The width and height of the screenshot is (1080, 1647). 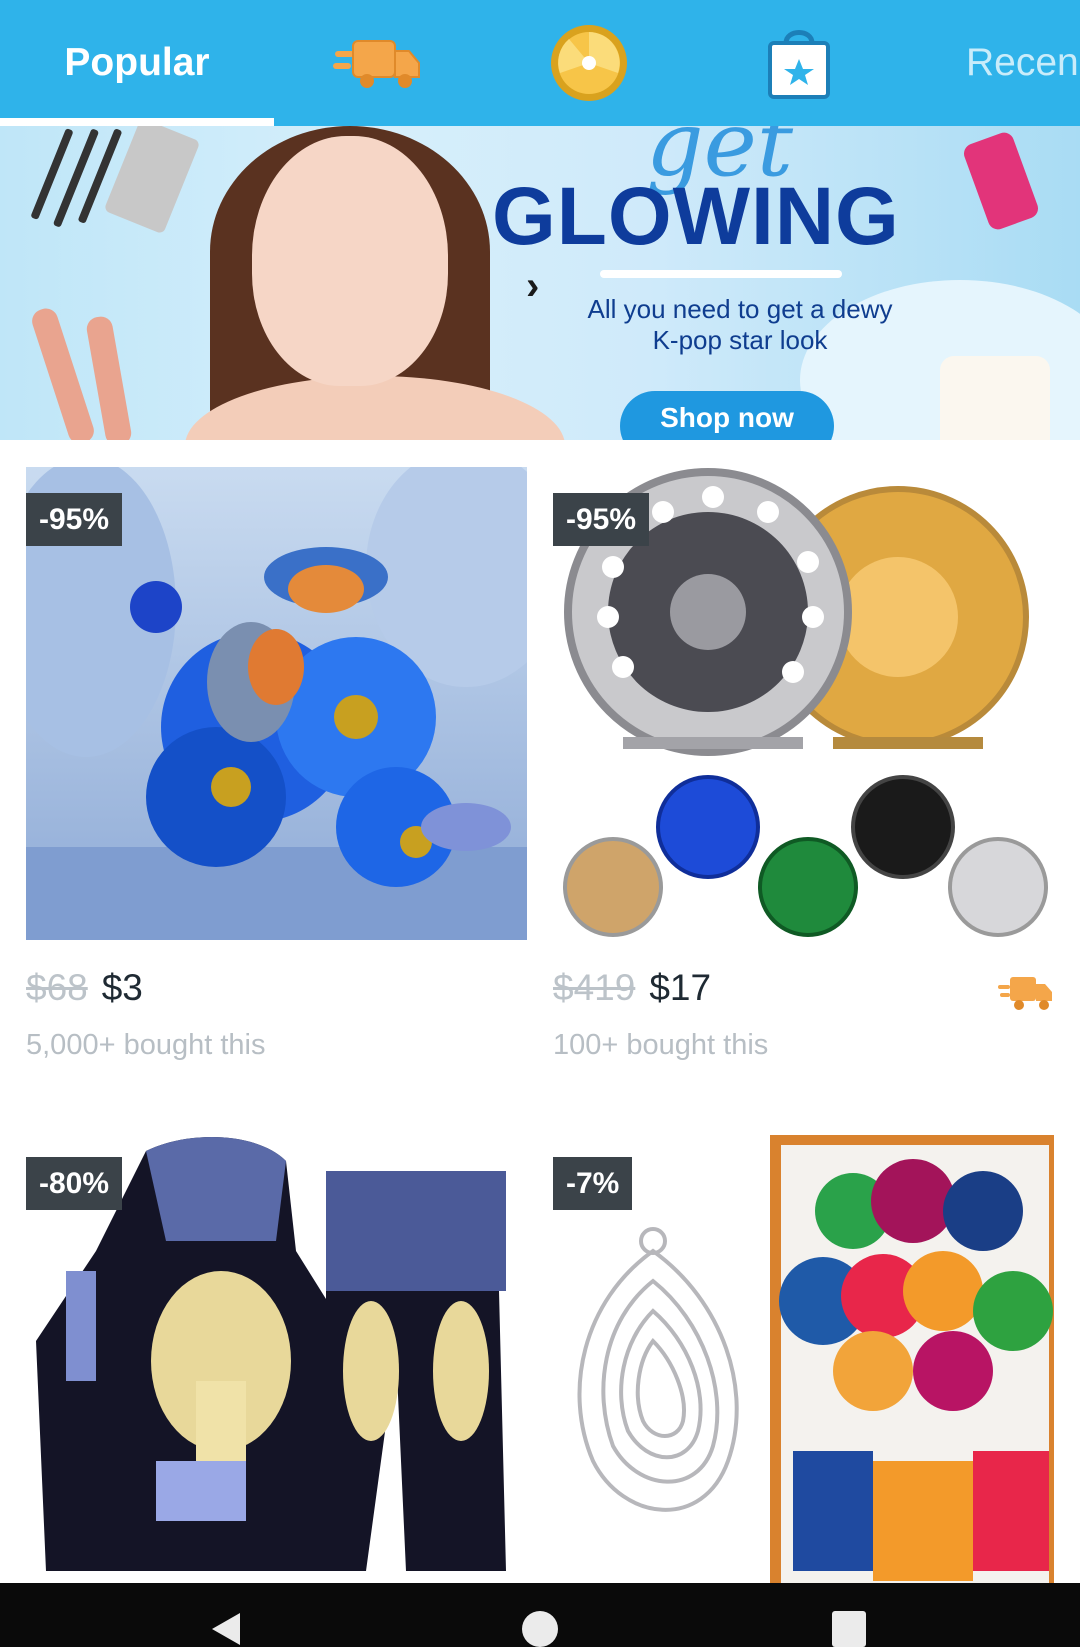 What do you see at coordinates (533, 286) in the screenshot?
I see `chevron-right-icon: ›` at bounding box center [533, 286].